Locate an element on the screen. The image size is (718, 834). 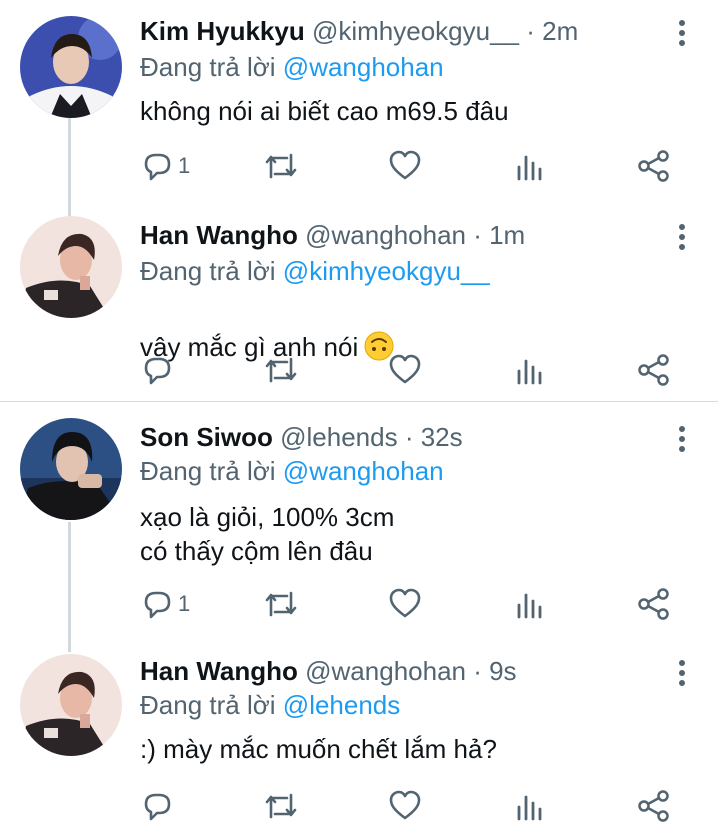
avatar-kim is located at coordinates (71, 67).